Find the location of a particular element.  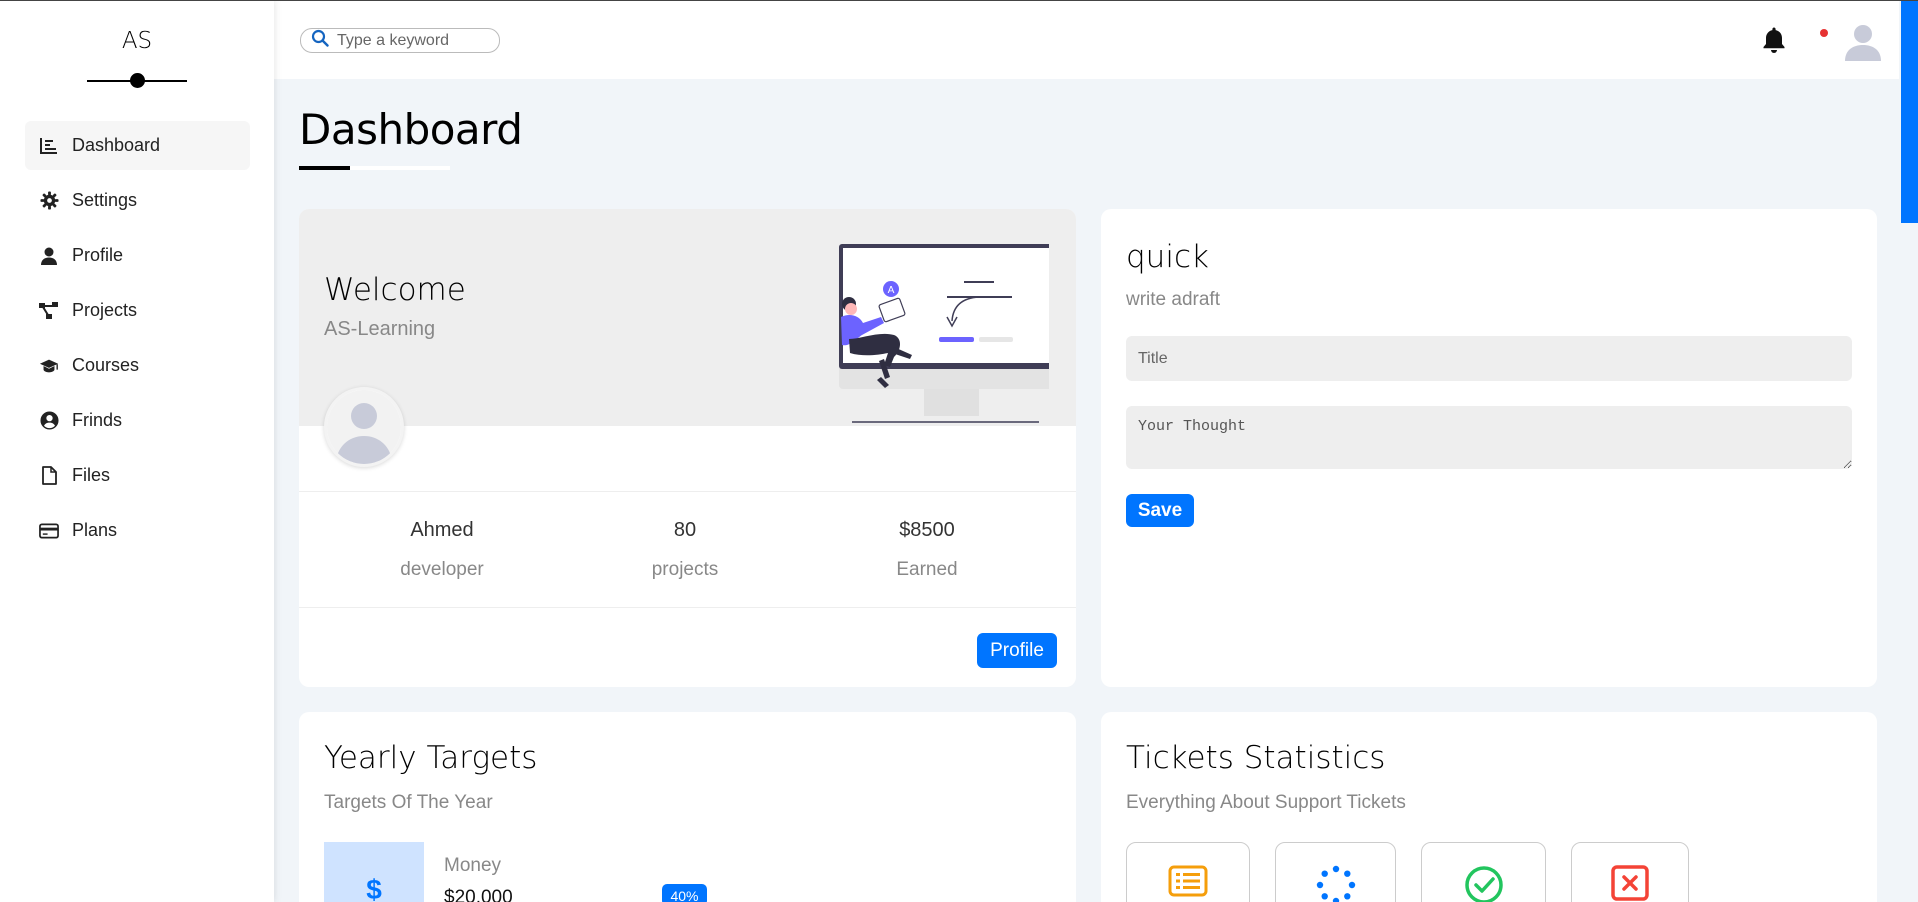

yearly-title: Yearly Targets is located at coordinates (431, 758).